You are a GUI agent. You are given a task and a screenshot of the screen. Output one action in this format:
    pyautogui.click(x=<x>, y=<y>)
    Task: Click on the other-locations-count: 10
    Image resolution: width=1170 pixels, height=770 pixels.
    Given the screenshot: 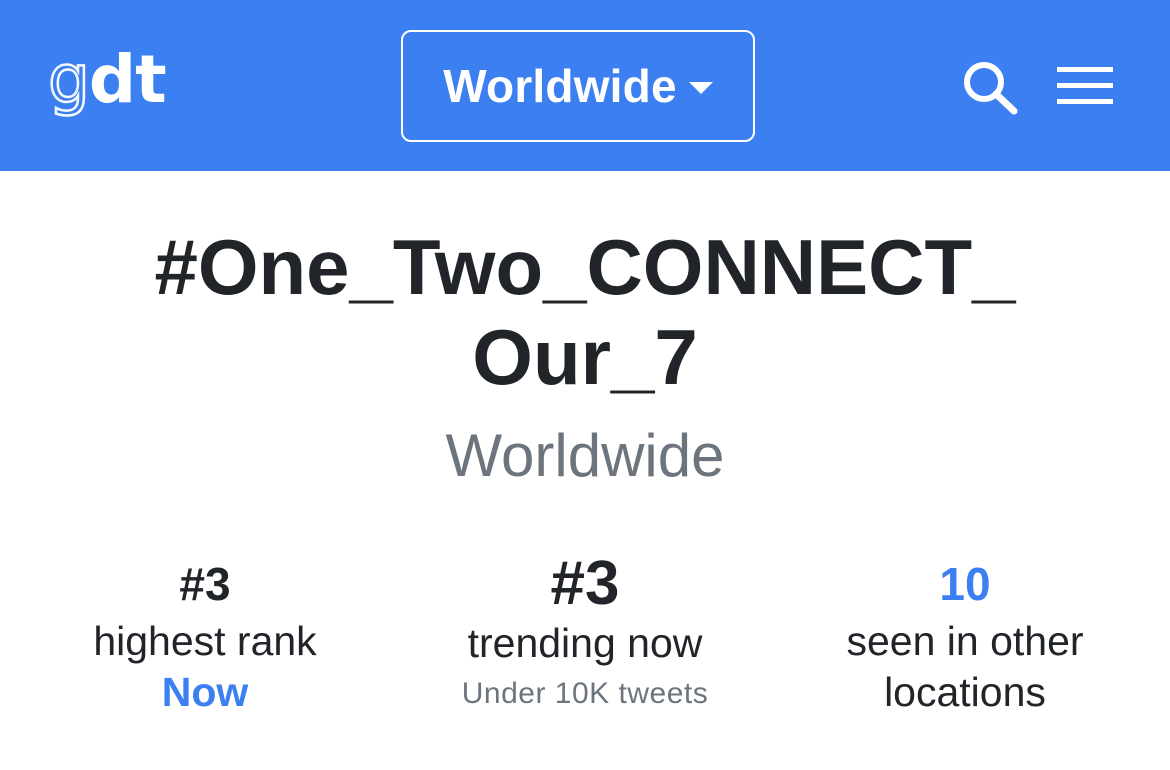 What is the action you would take?
    pyautogui.click(x=965, y=584)
    